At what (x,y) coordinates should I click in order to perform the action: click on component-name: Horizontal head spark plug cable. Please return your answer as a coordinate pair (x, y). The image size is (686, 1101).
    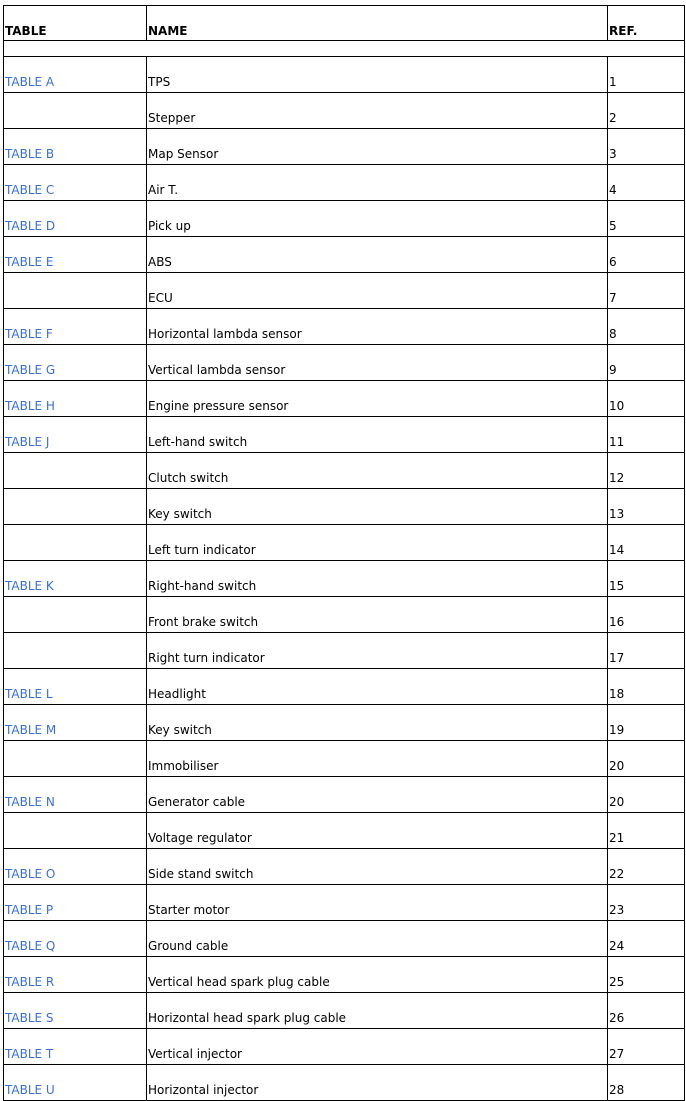
    Looking at the image, I should click on (377, 1010).